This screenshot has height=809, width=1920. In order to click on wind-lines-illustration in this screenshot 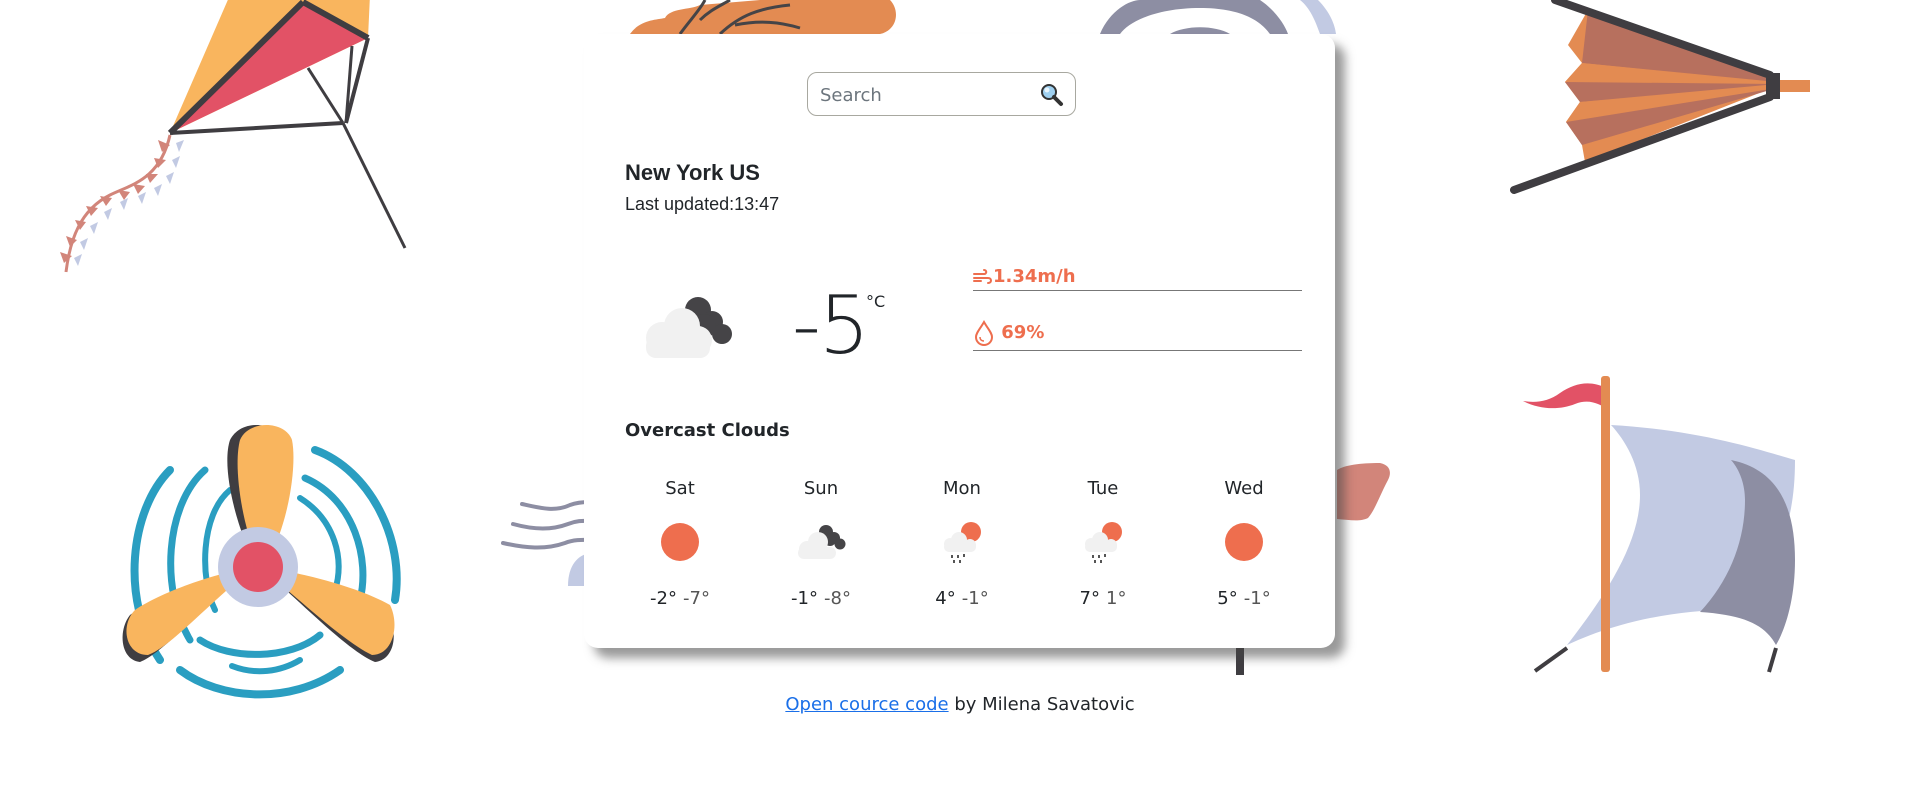, I will do `click(546, 525)`.